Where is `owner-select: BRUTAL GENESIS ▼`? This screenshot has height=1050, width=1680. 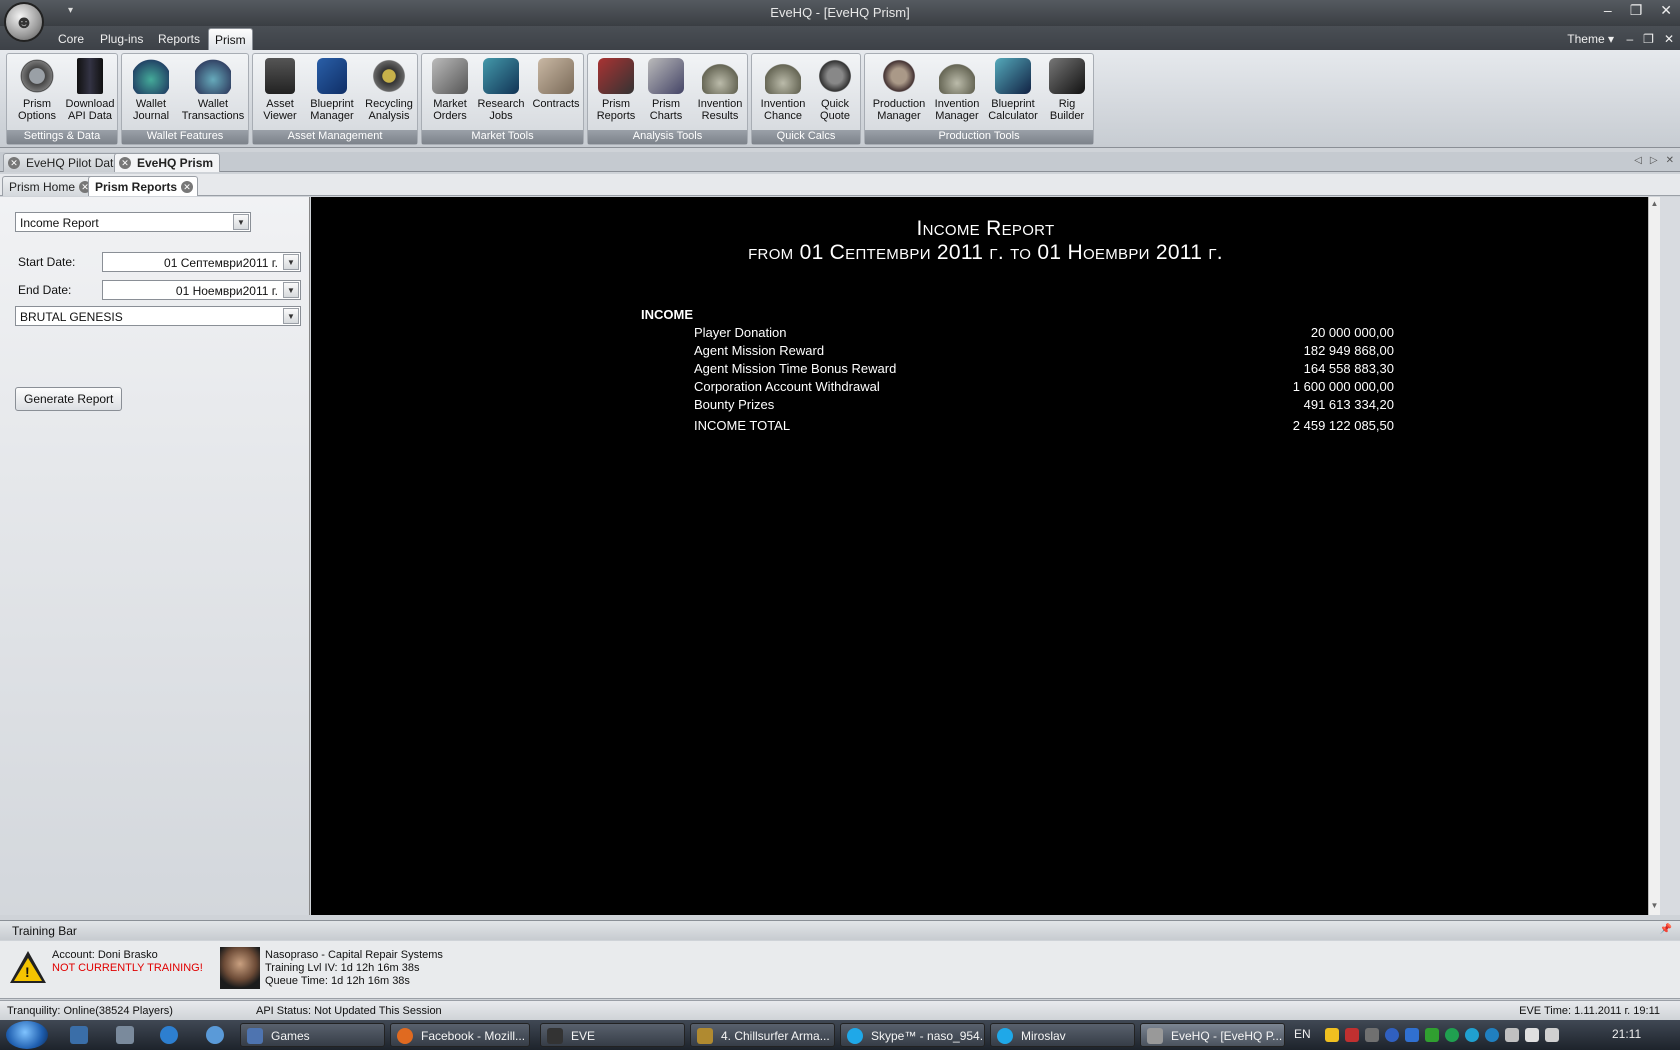
owner-select: BRUTAL GENESIS ▼ is located at coordinates (158, 316).